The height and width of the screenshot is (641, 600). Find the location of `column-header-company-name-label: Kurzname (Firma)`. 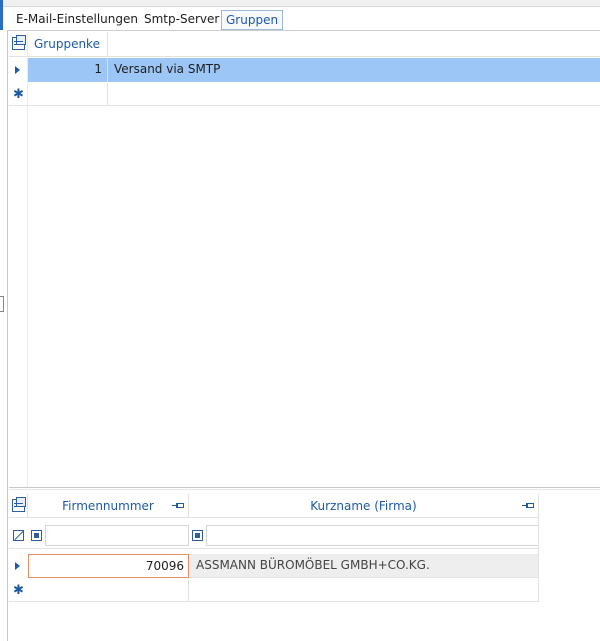

column-header-company-name-label: Kurzname (Firma) is located at coordinates (363, 506).